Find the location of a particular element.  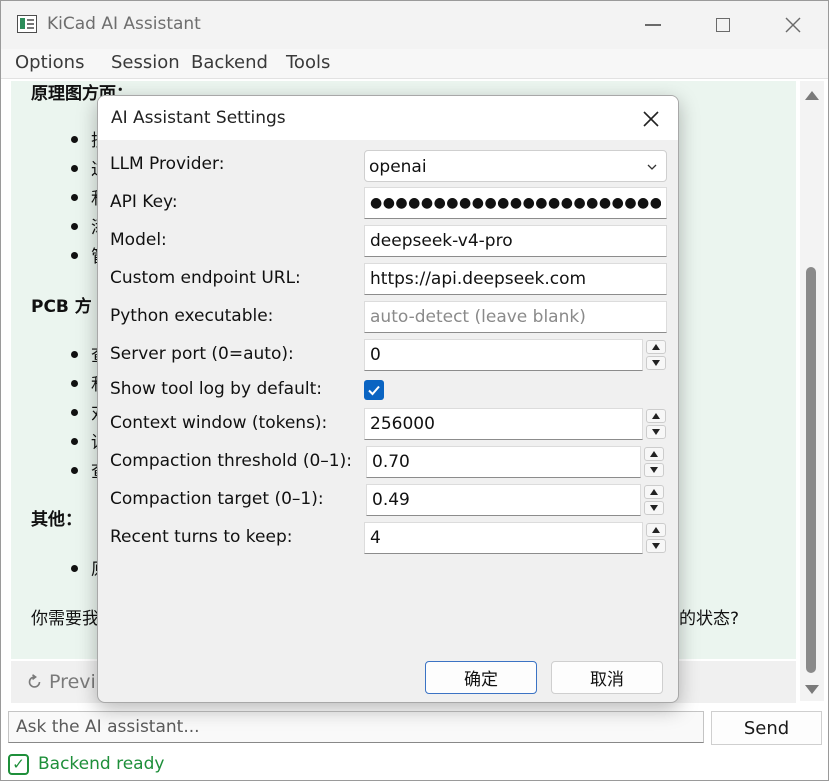

compaction-target-spinbox is located at coordinates (518, 500).